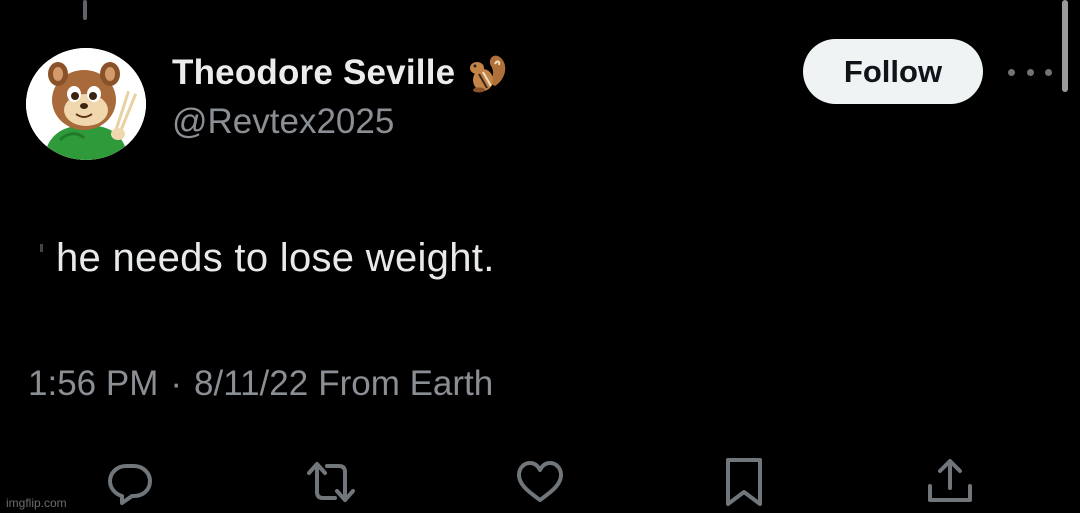  I want to click on tweet-date: 8/11/22, so click(251, 384).